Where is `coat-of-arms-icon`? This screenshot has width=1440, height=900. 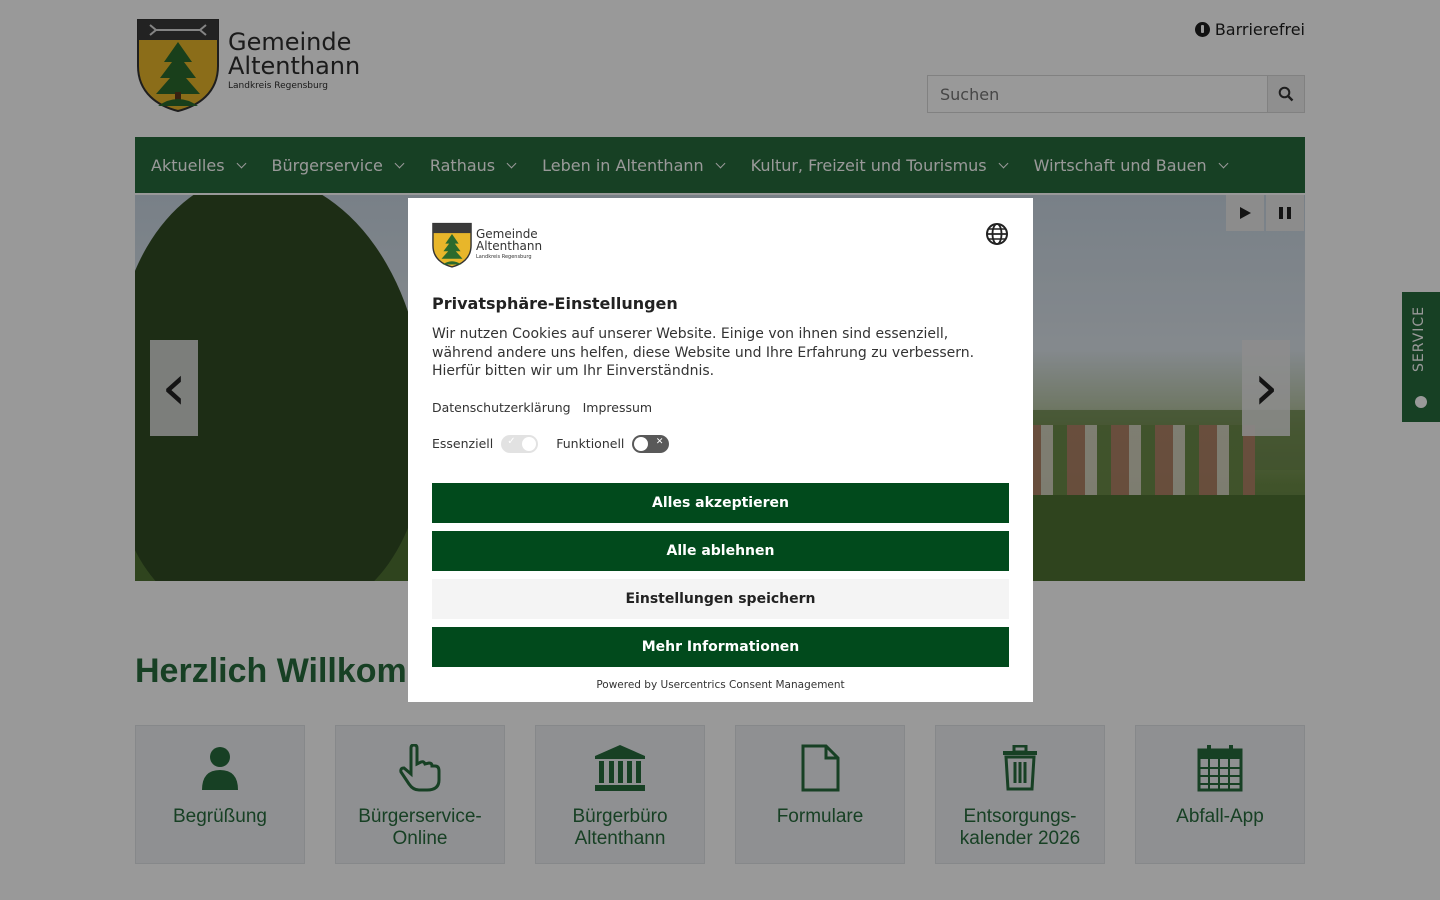
coat-of-arms-icon is located at coordinates (452, 245).